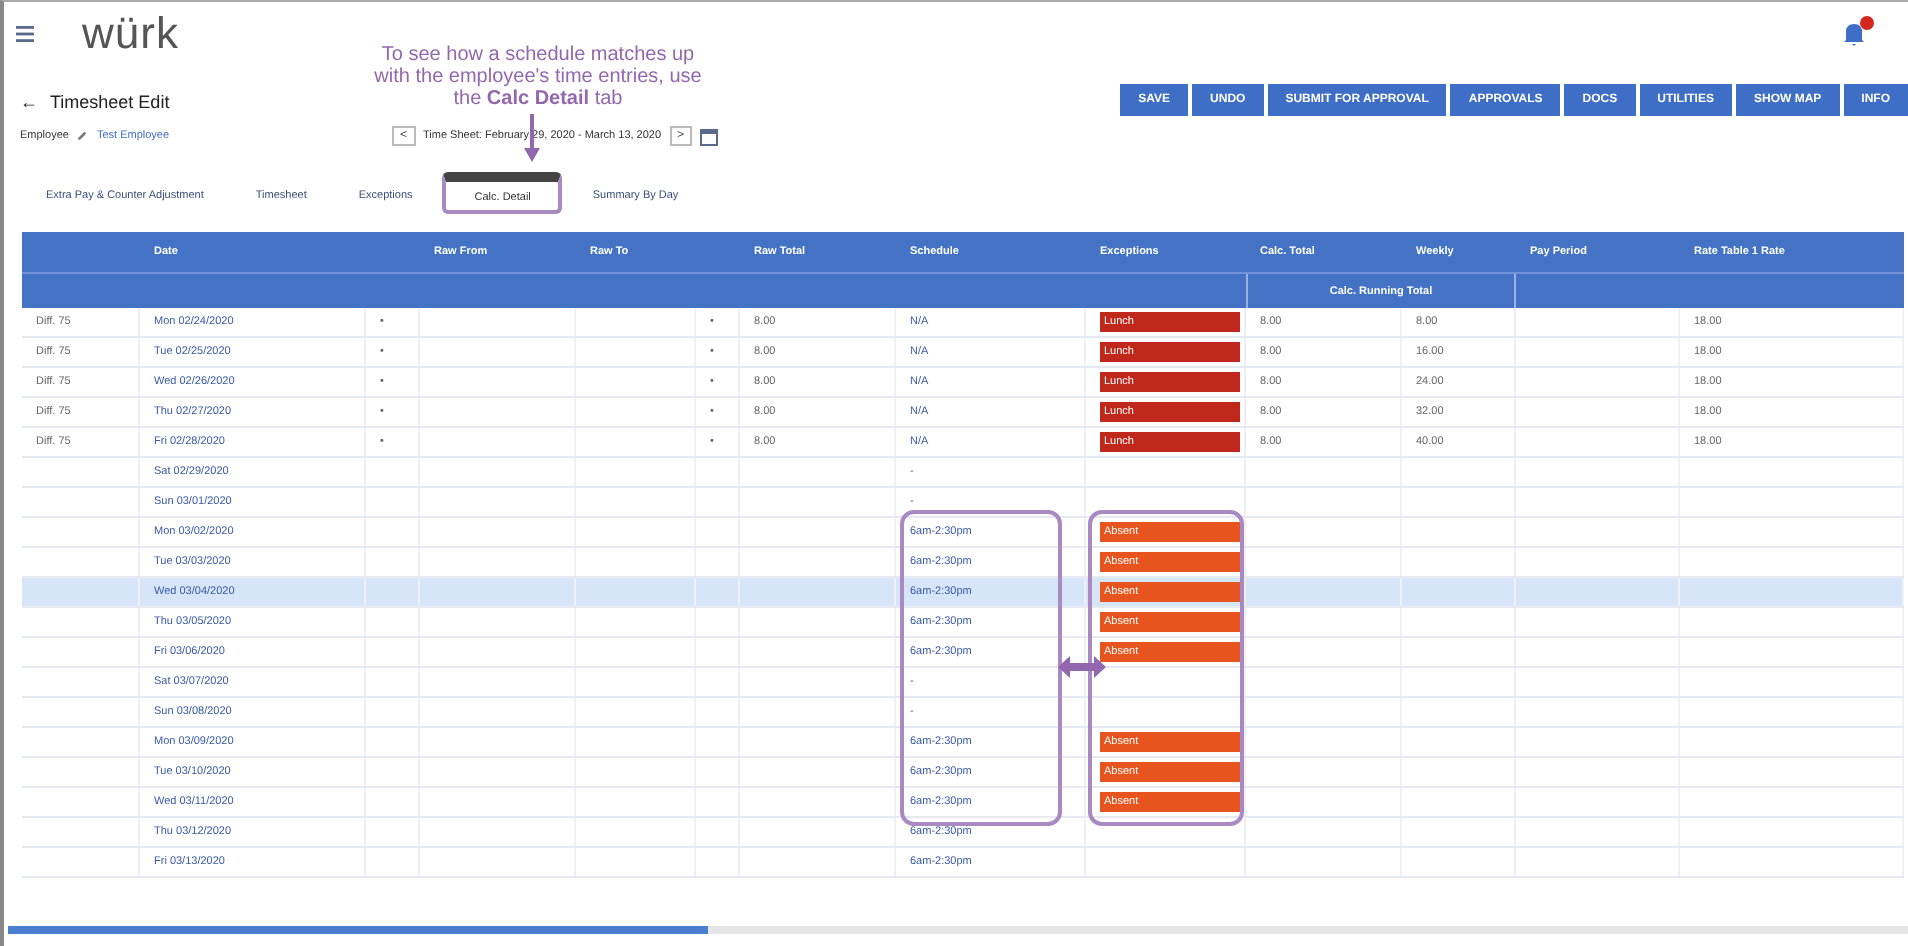 This screenshot has height=946, width=1908. What do you see at coordinates (130, 34) in the screenshot?
I see `logo: würk` at bounding box center [130, 34].